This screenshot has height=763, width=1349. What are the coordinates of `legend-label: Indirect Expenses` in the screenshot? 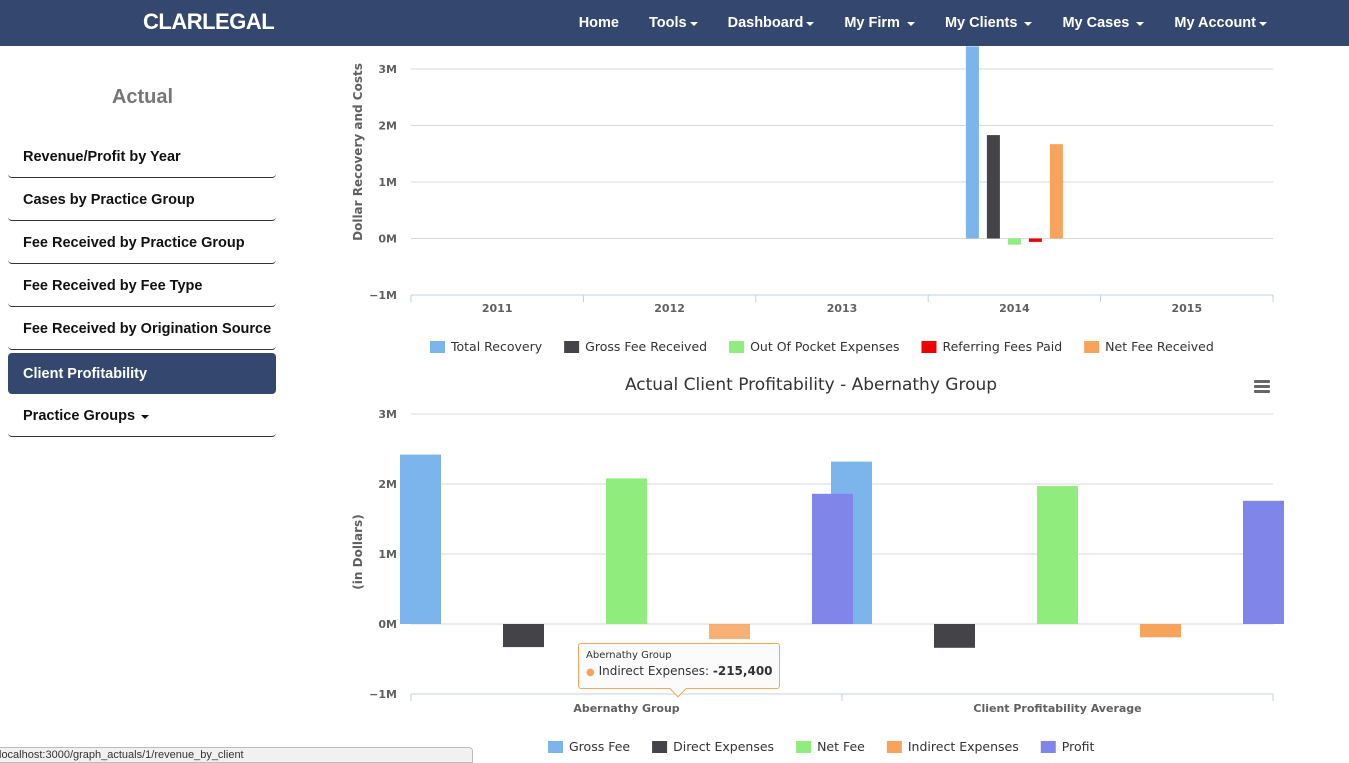 It's located at (963, 746).